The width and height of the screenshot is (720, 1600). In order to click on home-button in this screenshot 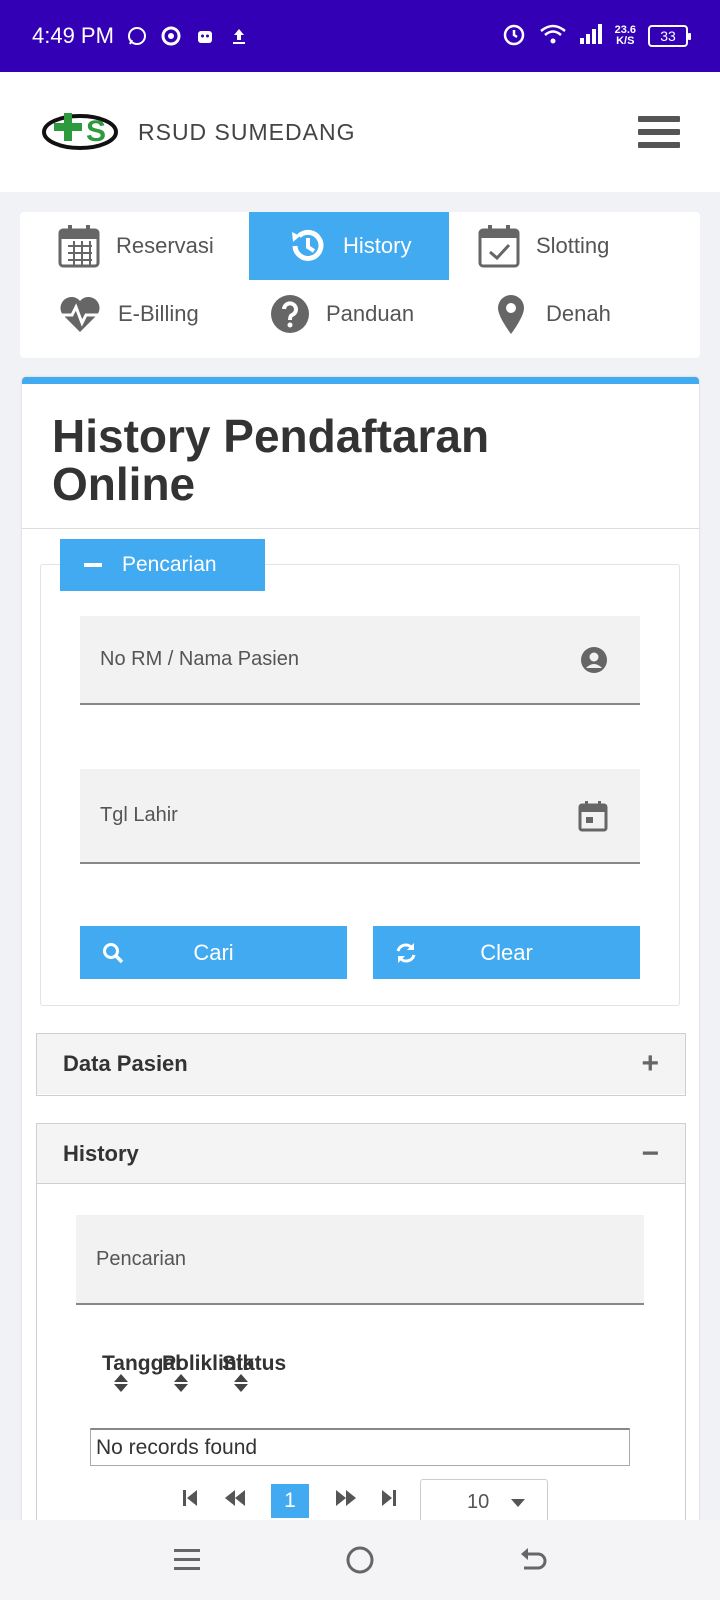, I will do `click(360, 1560)`.